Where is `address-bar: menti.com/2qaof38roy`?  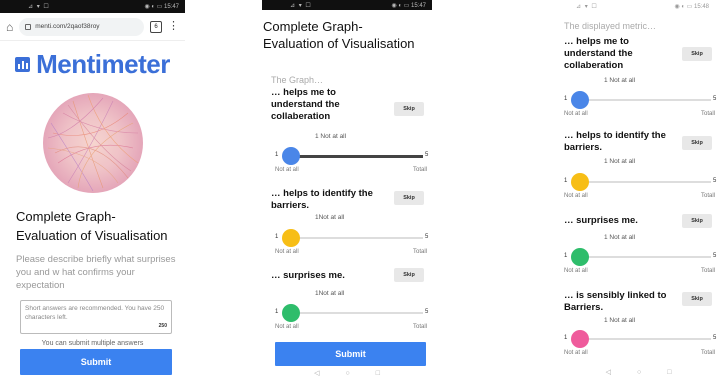
address-bar: menti.com/2qaof38roy is located at coordinates (81, 26).